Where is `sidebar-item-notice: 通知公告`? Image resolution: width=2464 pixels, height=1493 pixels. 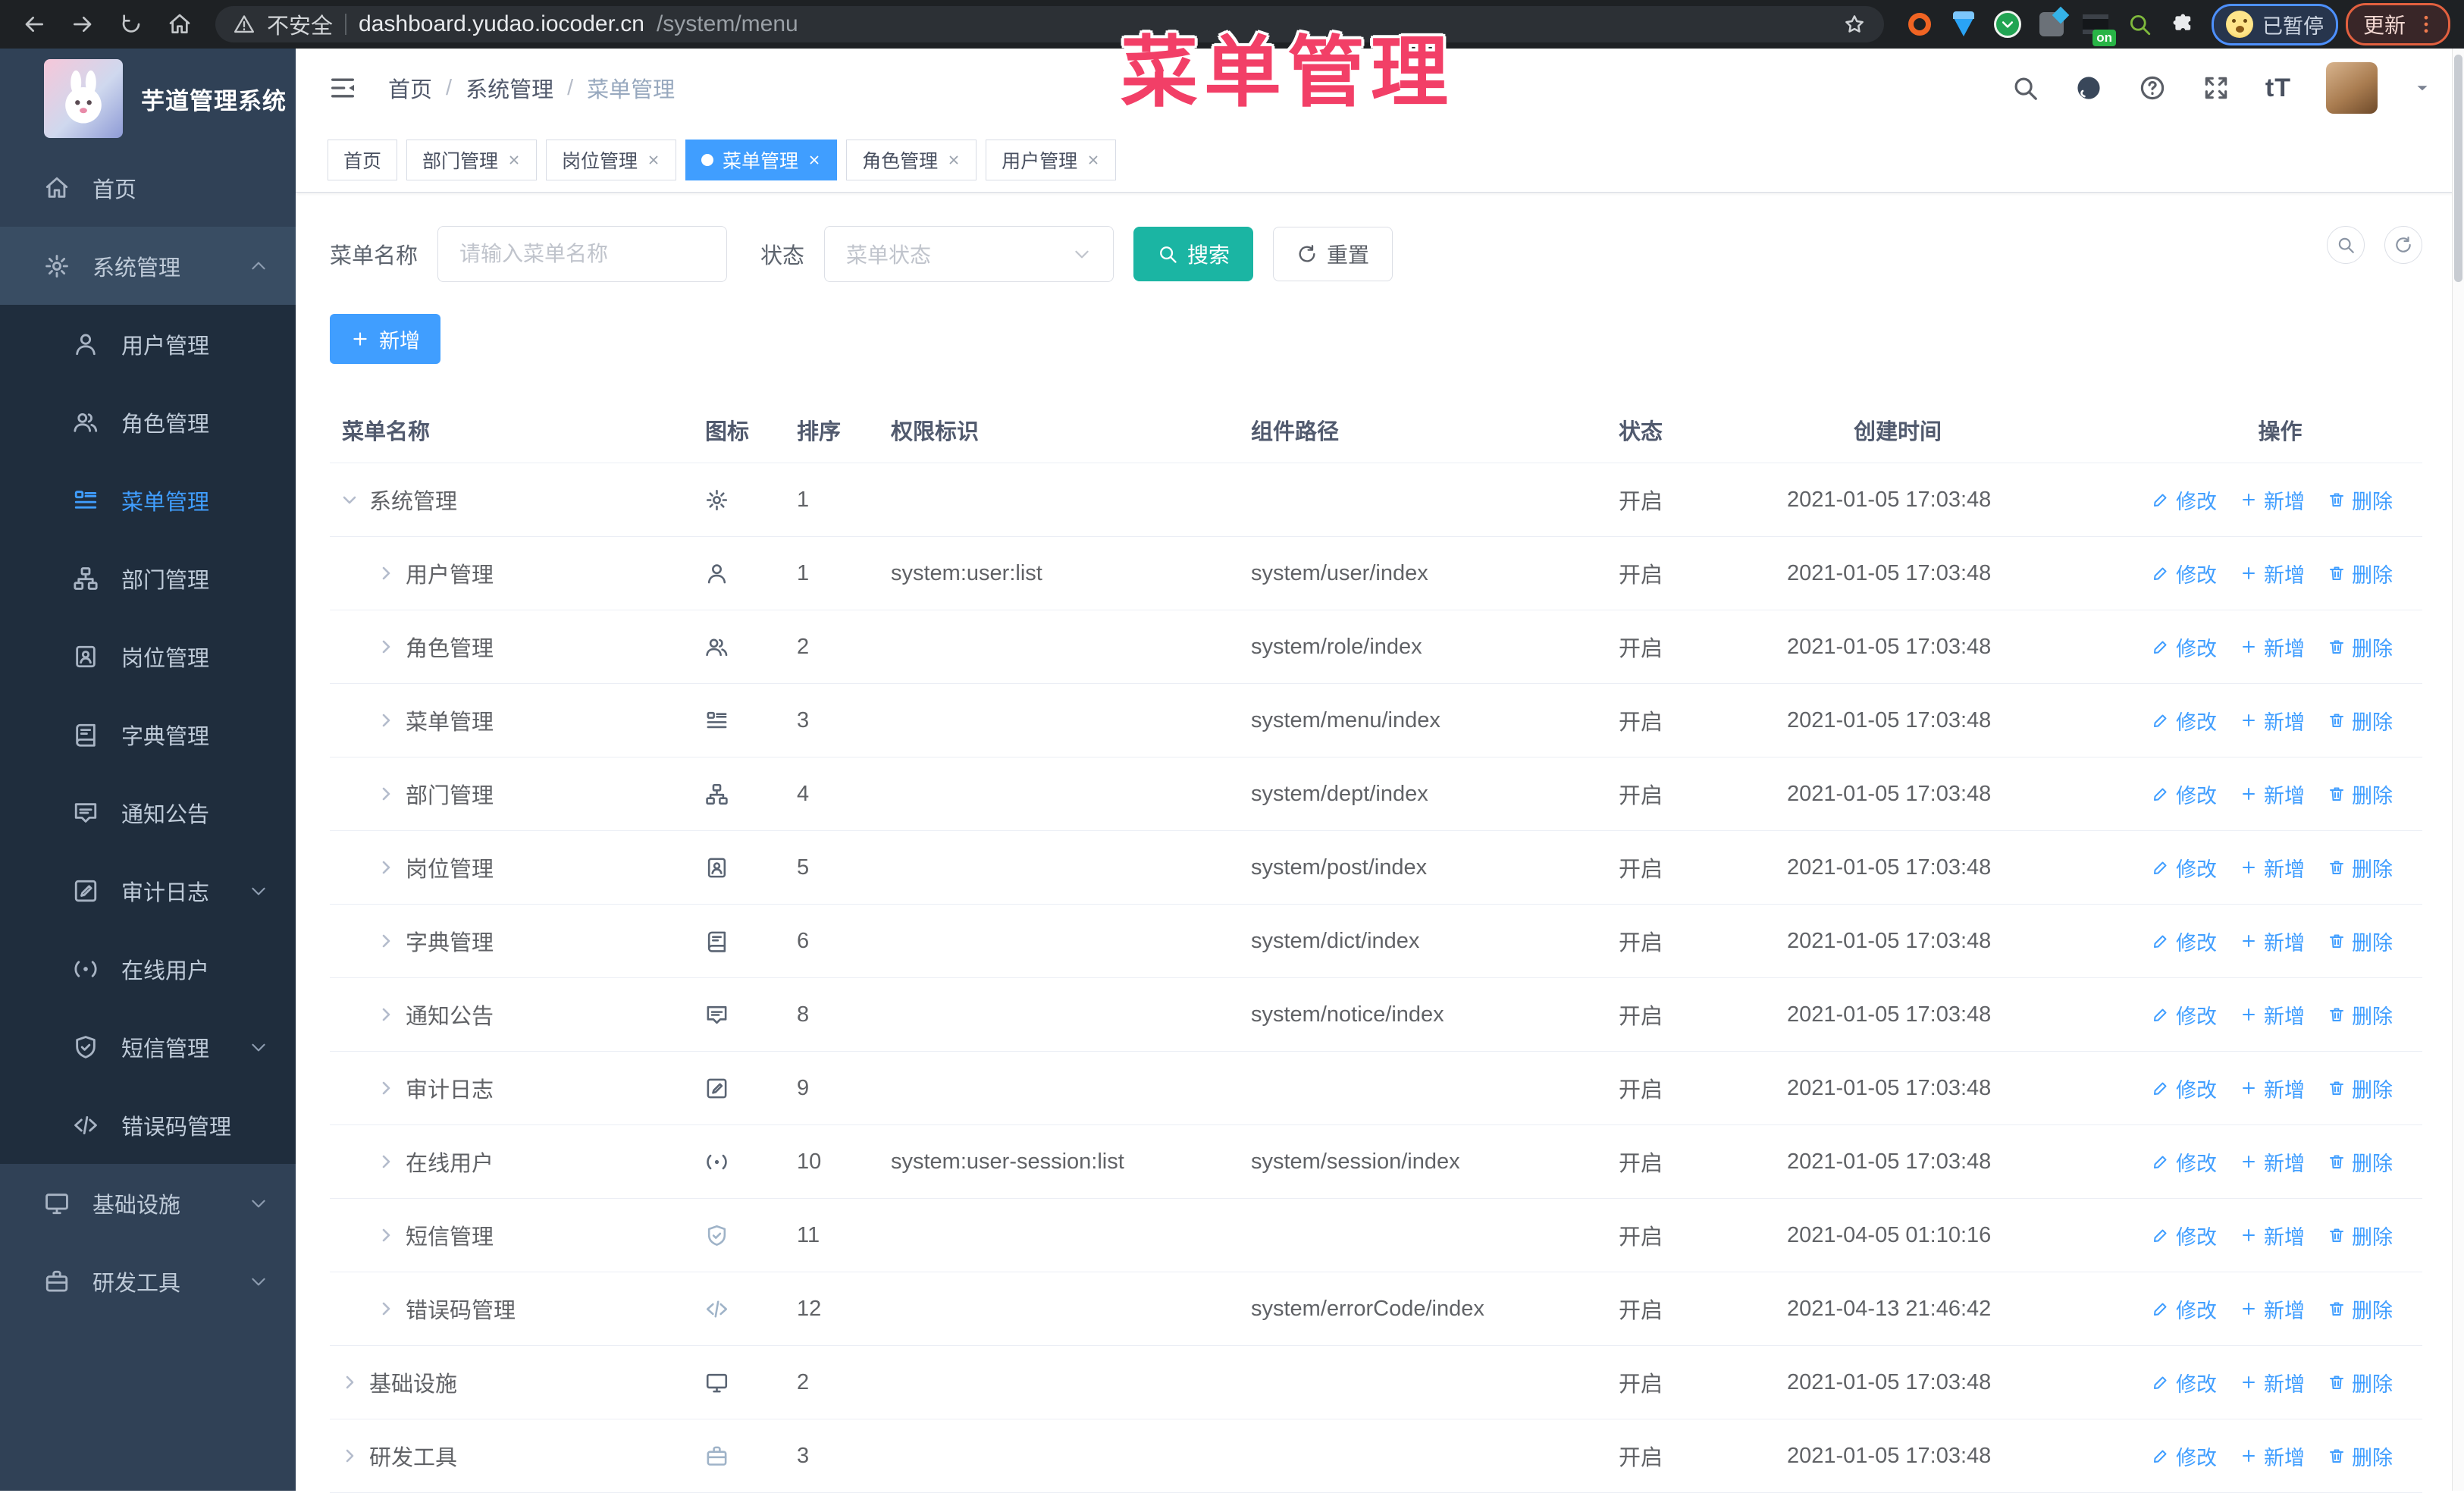
sidebar-item-notice: 通知公告 is located at coordinates (148, 812).